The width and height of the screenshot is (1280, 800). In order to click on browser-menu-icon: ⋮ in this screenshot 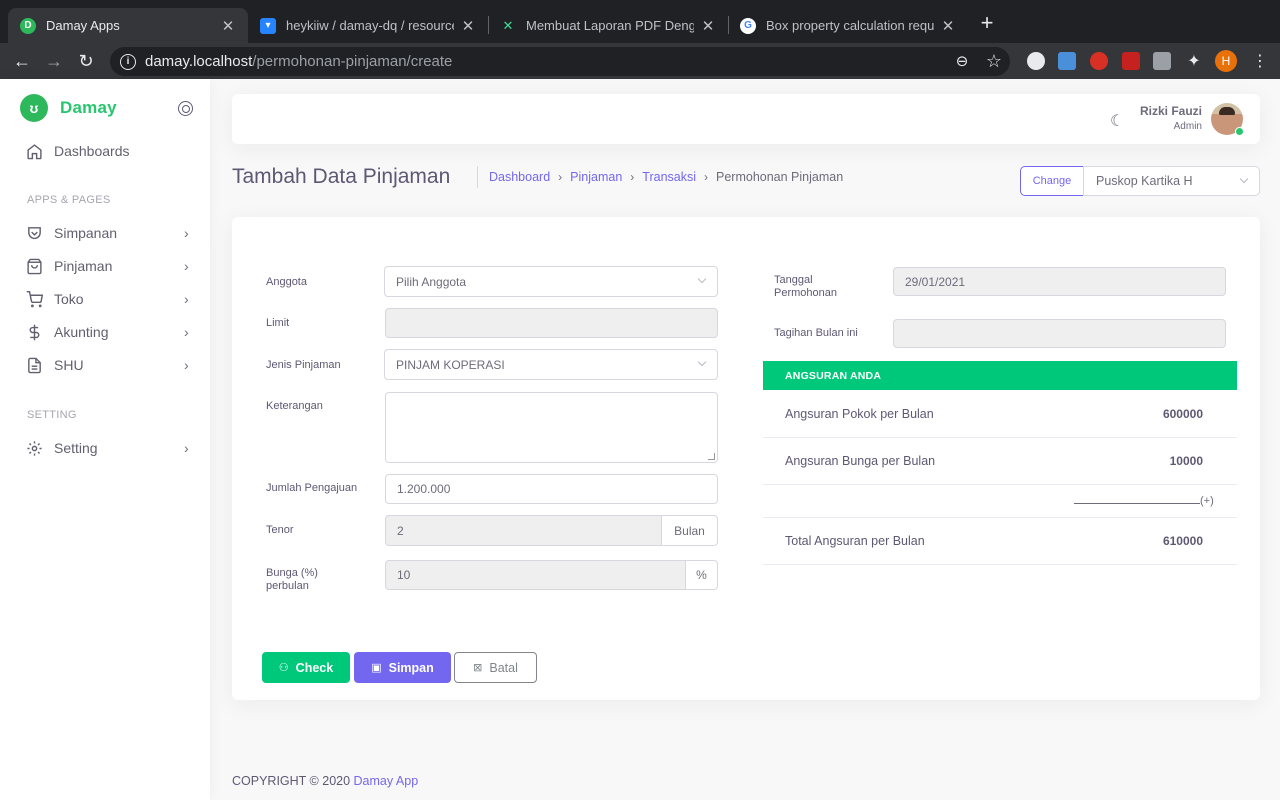, I will do `click(1260, 61)`.